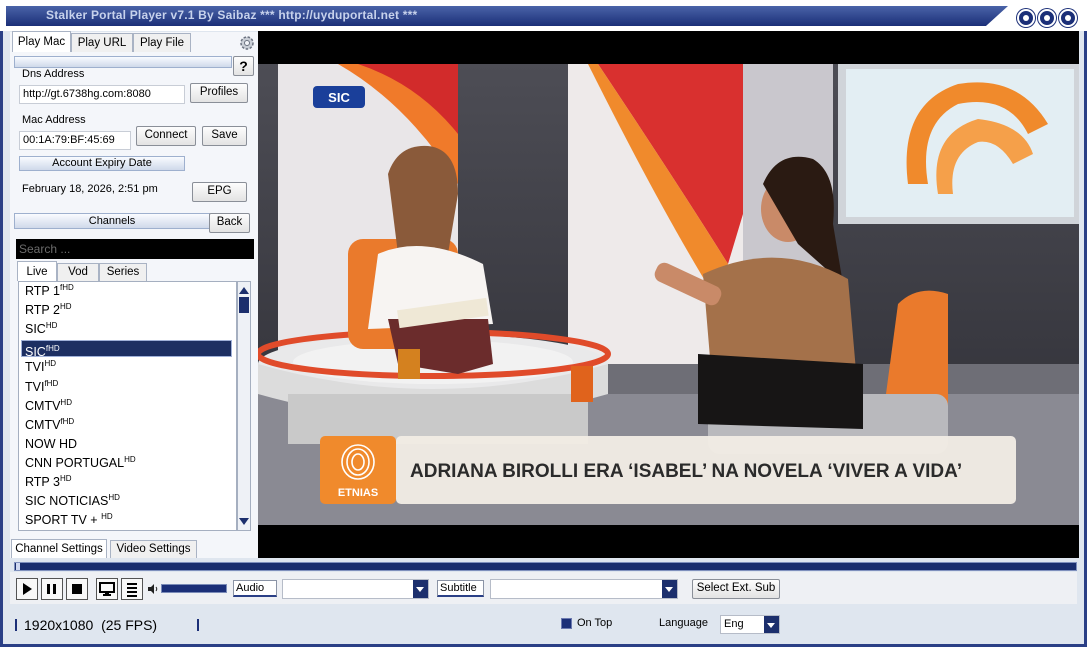 This screenshot has height=647, width=1087. What do you see at coordinates (126, 350) in the screenshot?
I see `list-item: SICfHD` at bounding box center [126, 350].